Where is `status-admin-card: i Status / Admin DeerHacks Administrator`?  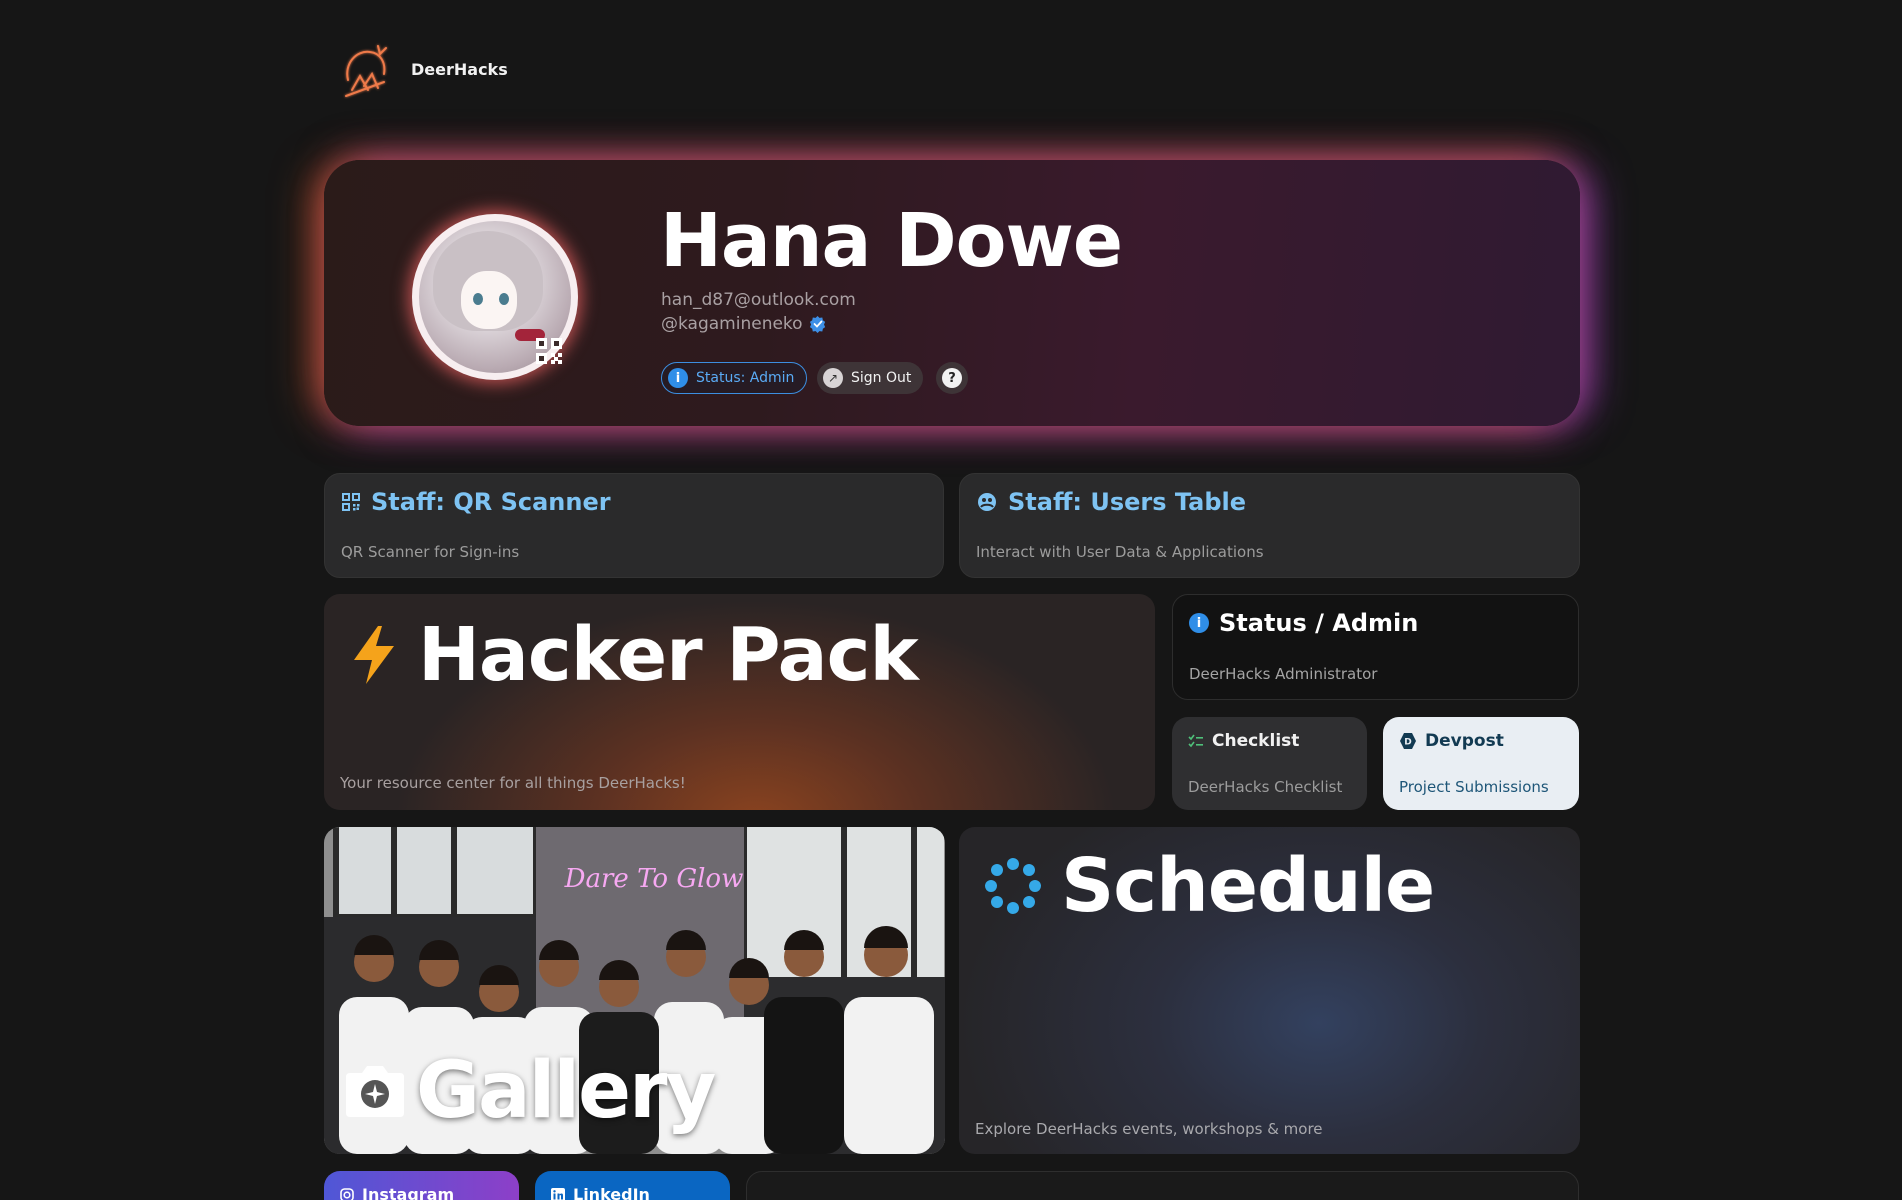 status-admin-card: i Status / Admin DeerHacks Administrator is located at coordinates (1375, 647).